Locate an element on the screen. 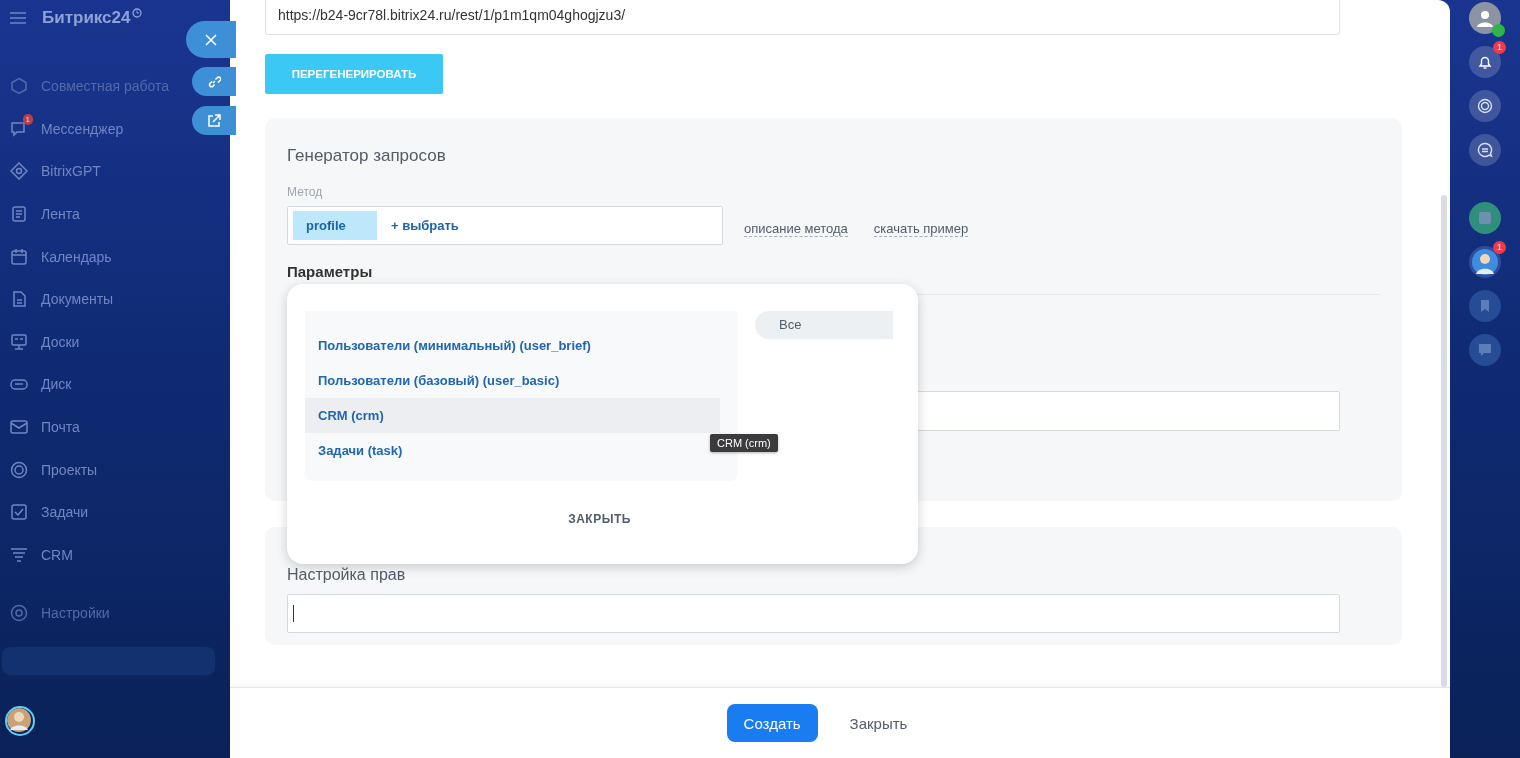  tooltip: CRM (crm) is located at coordinates (744, 443).